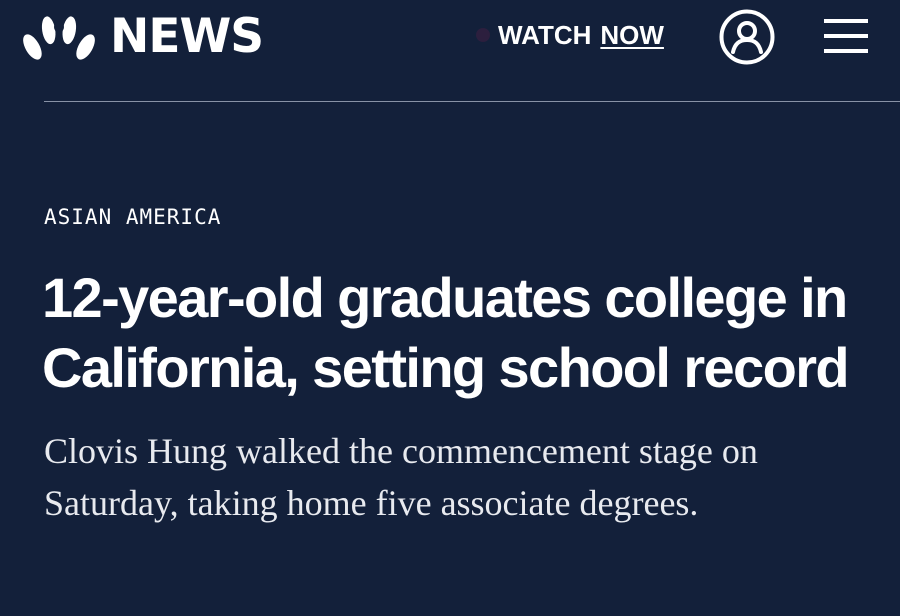 Image resolution: width=900 pixels, height=616 pixels. I want to click on brand-wordmark: NEWS, so click(187, 36).